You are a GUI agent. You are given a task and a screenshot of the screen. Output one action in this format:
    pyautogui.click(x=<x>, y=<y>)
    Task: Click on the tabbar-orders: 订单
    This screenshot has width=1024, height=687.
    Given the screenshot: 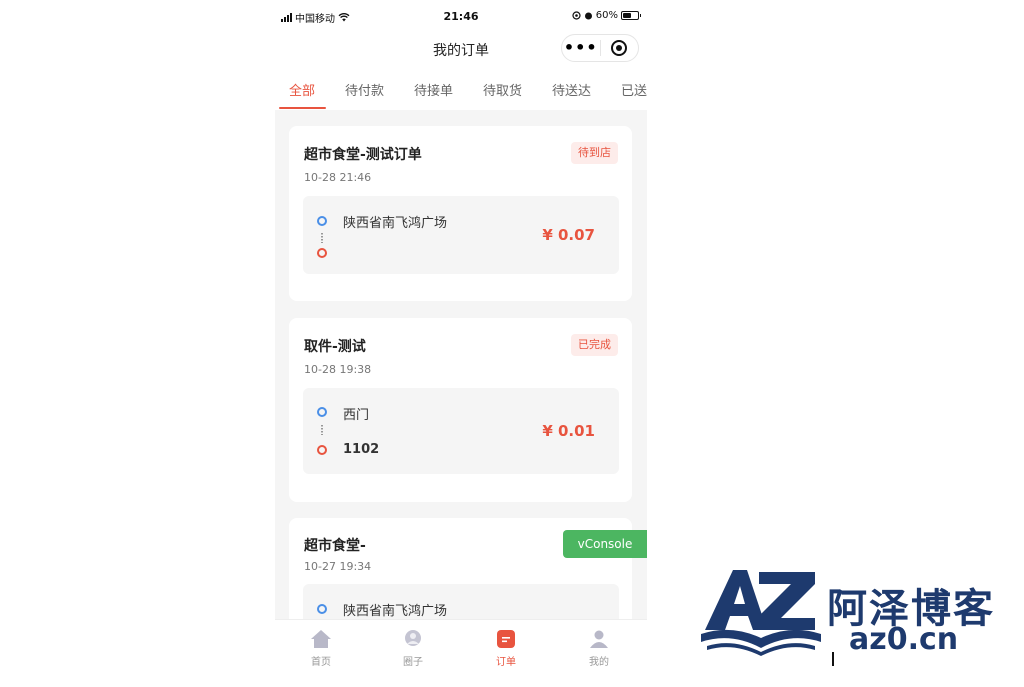 What is the action you would take?
    pyautogui.click(x=506, y=648)
    